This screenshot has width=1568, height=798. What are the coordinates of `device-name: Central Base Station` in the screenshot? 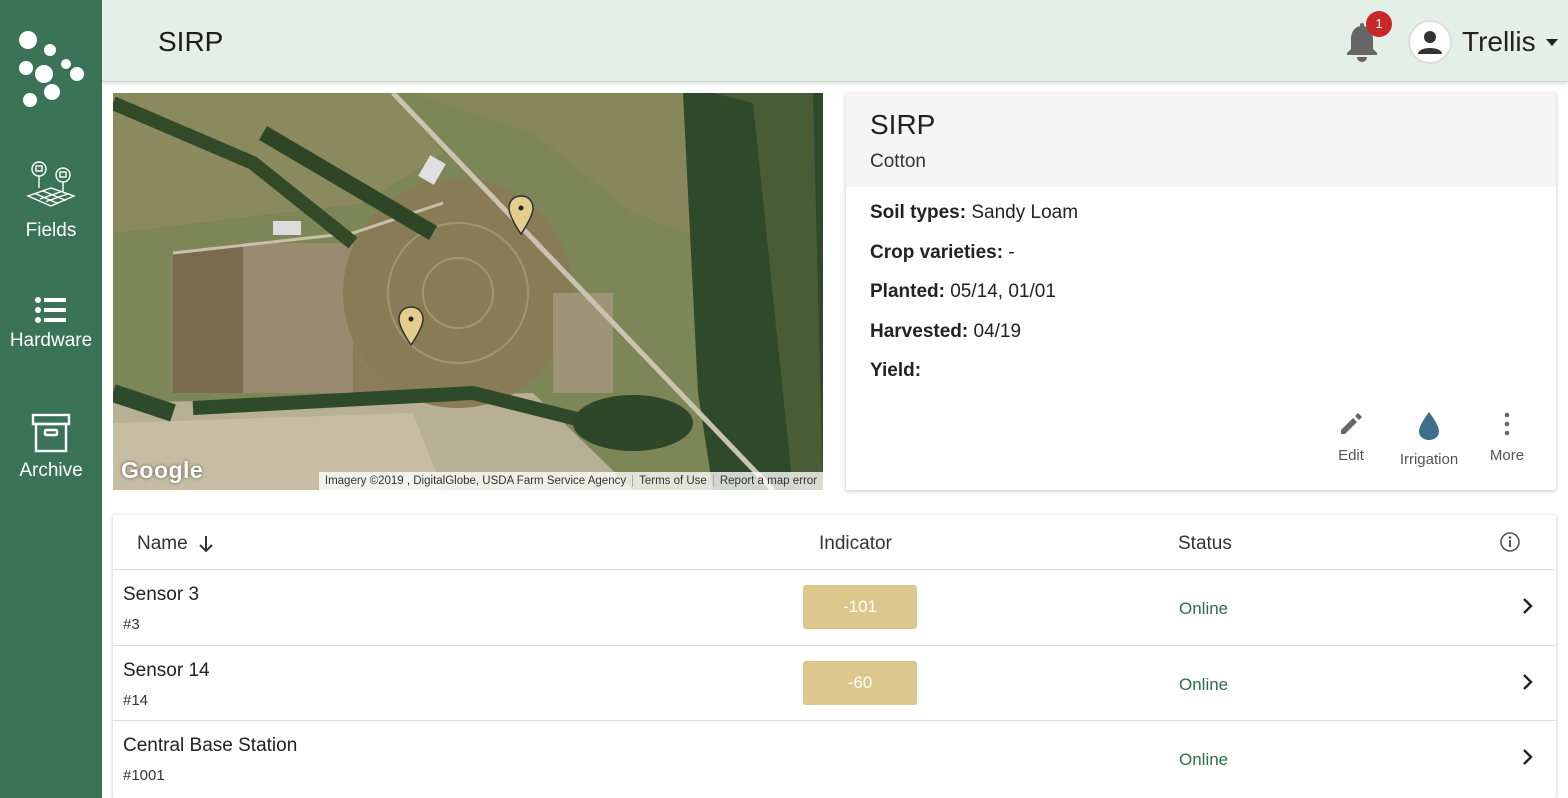 It's located at (210, 745).